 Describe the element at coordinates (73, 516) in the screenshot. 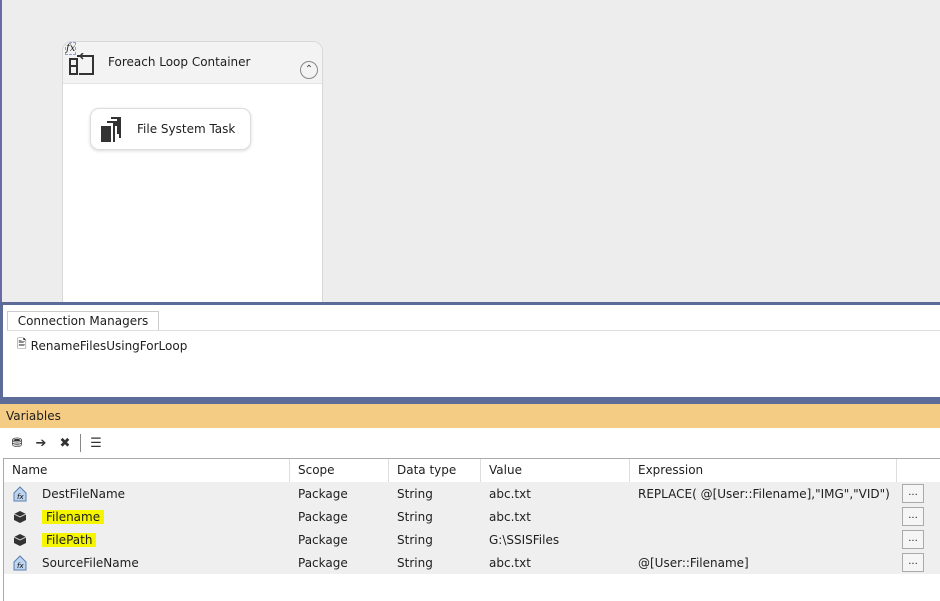

I see `variable-name: Filename` at that location.